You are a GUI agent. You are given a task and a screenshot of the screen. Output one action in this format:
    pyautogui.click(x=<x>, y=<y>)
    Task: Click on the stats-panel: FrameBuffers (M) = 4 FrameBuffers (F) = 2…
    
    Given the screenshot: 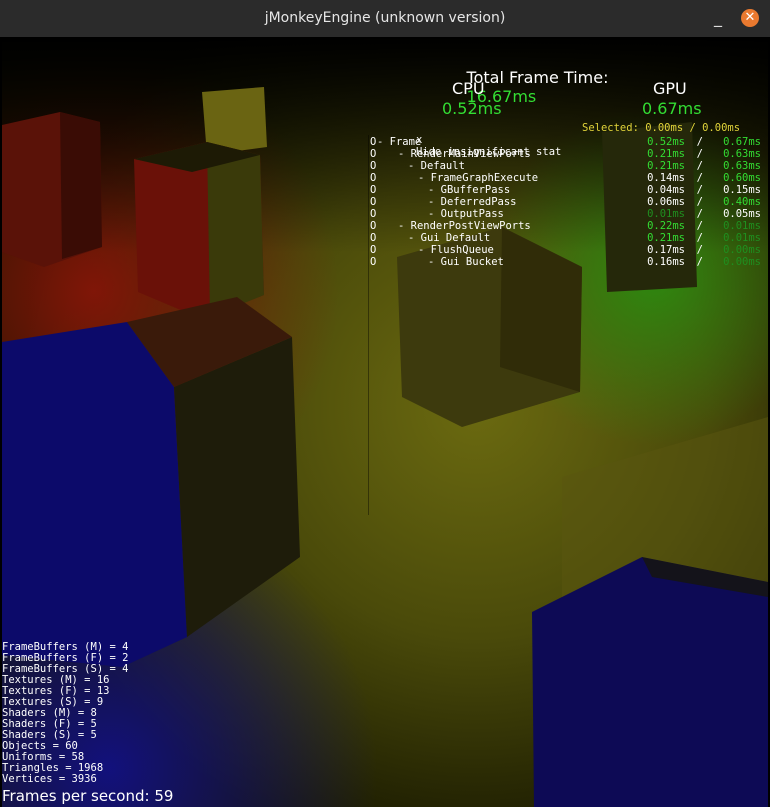 What is the action you would take?
    pyautogui.click(x=65, y=713)
    